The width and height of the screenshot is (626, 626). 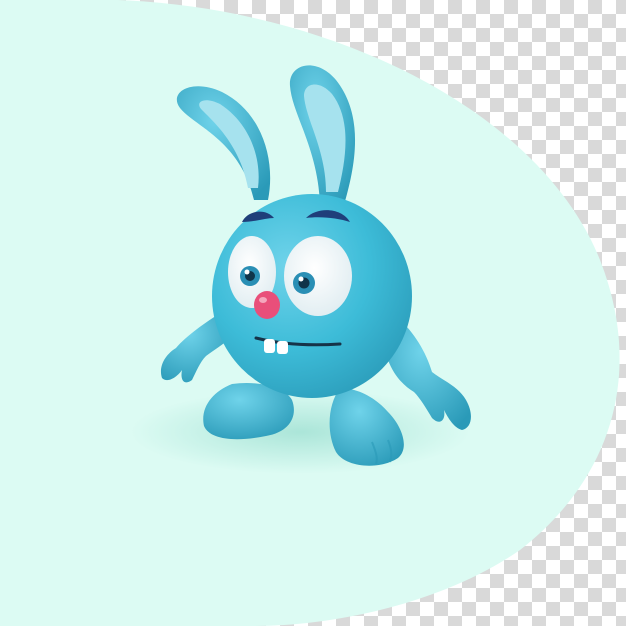 What do you see at coordinates (267, 305) in the screenshot?
I see `nose` at bounding box center [267, 305].